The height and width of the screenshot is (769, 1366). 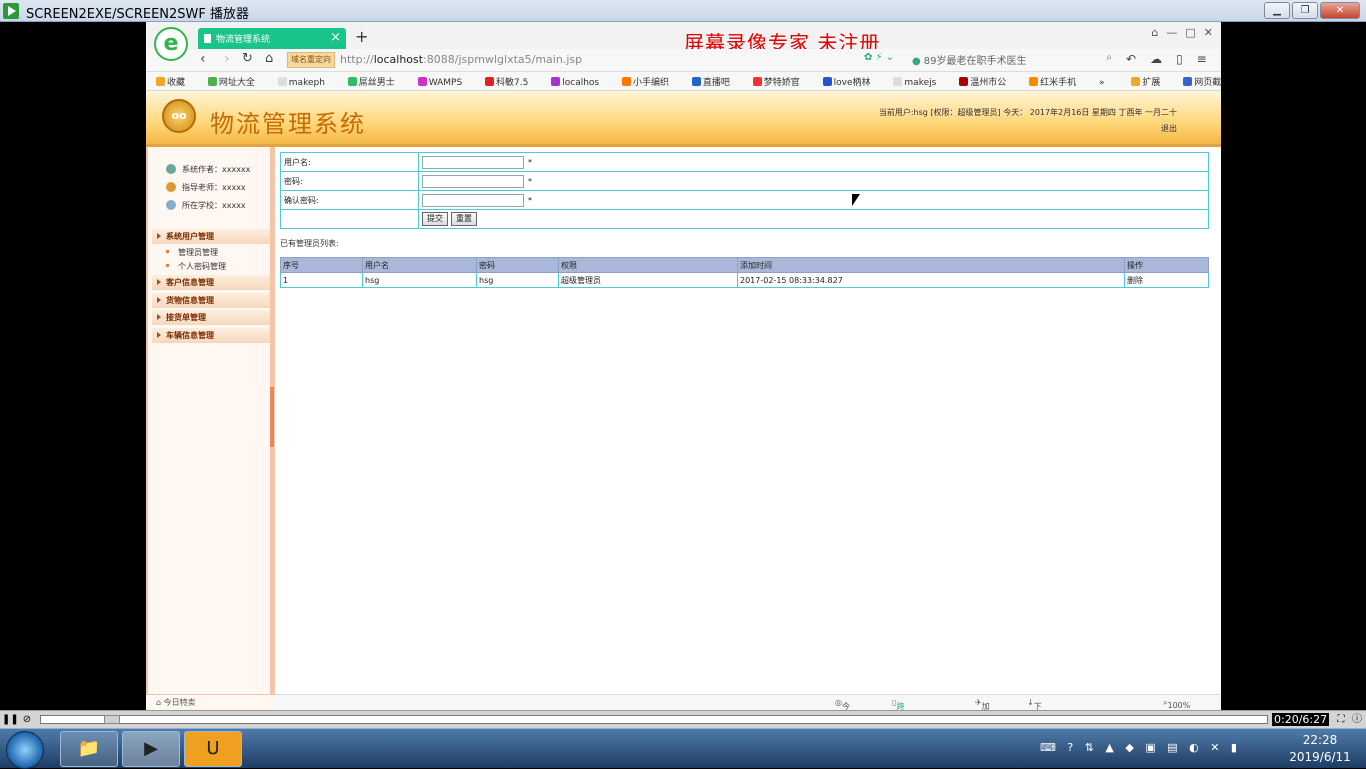 I want to click on menu-password-manage: 个人密码管理, so click(x=196, y=266).